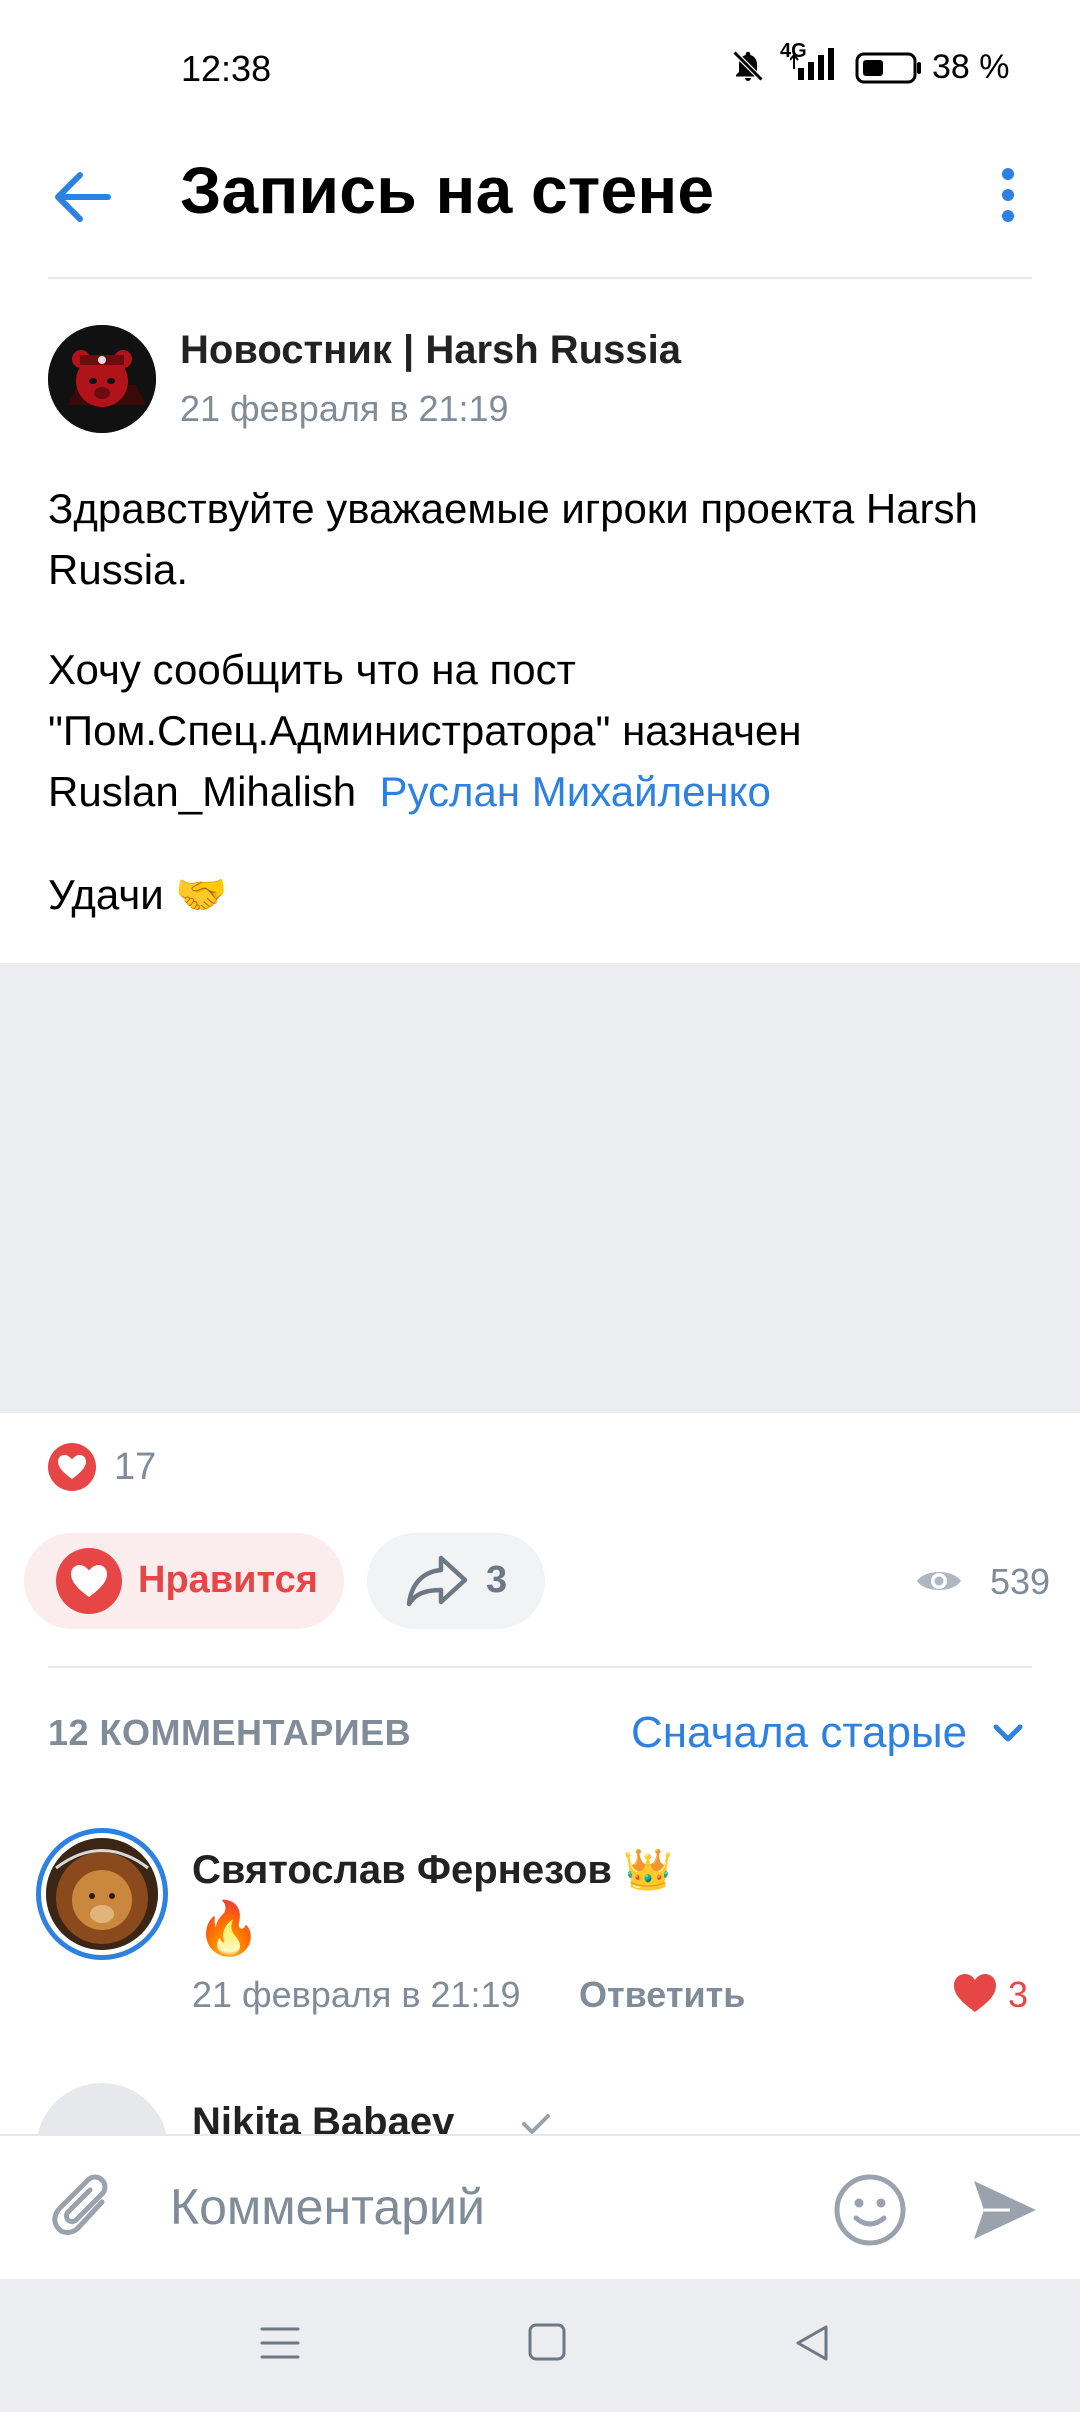 Image resolution: width=1080 pixels, height=2412 pixels. I want to click on avatar, so click(102, 1894).